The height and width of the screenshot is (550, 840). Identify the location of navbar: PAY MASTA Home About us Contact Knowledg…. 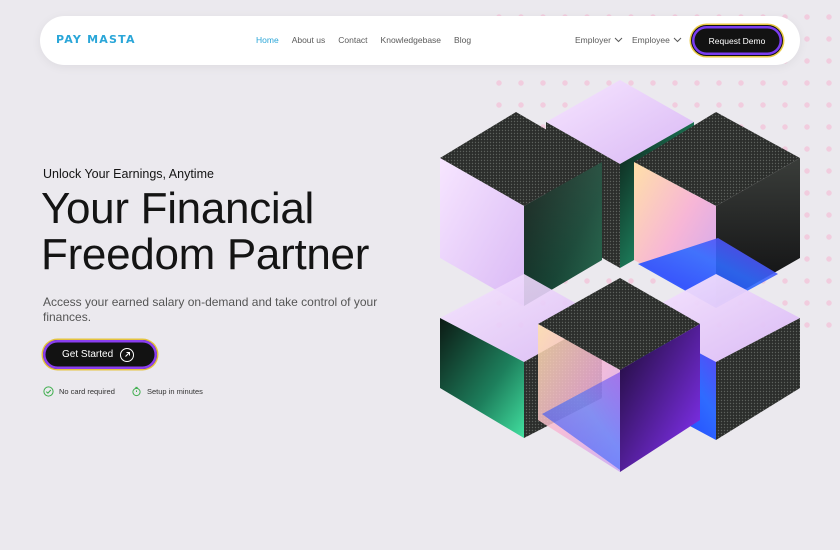
(420, 40).